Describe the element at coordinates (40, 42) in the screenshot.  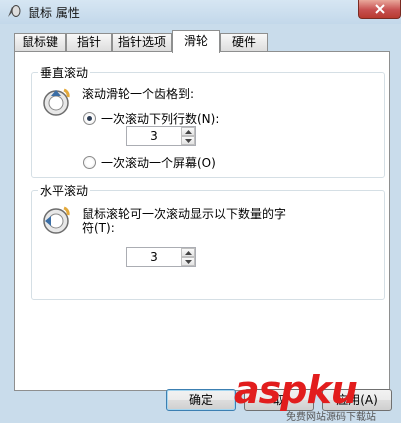
I see `tab-buttons: 鼠标键` at that location.